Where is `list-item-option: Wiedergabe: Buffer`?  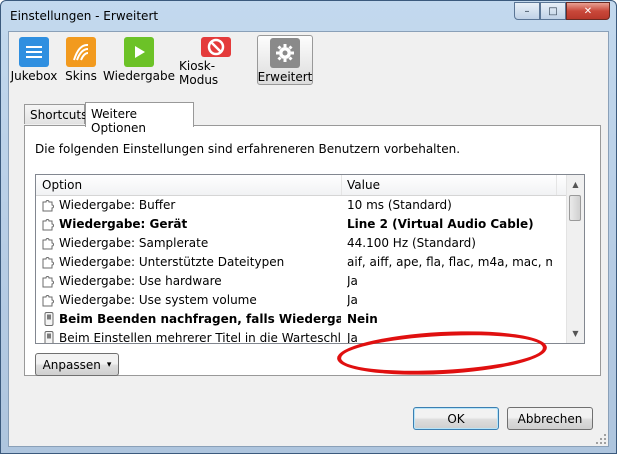 list-item-option: Wiedergabe: Buffer is located at coordinates (117, 205).